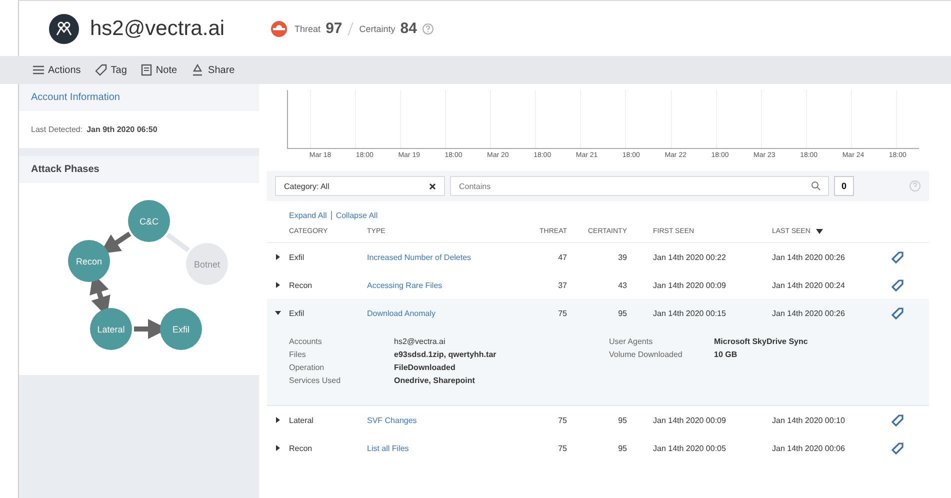 The height and width of the screenshot is (498, 951). Describe the element at coordinates (360, 186) in the screenshot. I see `category-dropdown: Category: All` at that location.